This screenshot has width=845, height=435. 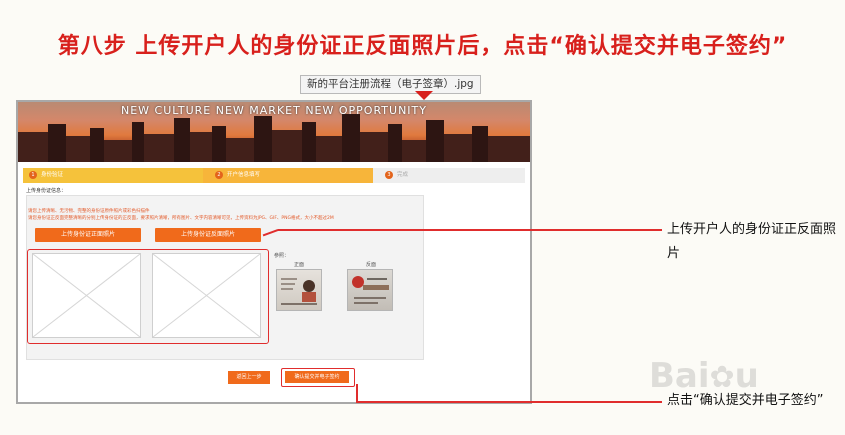 I want to click on back-step-button: 返回上一步, so click(x=249, y=377).